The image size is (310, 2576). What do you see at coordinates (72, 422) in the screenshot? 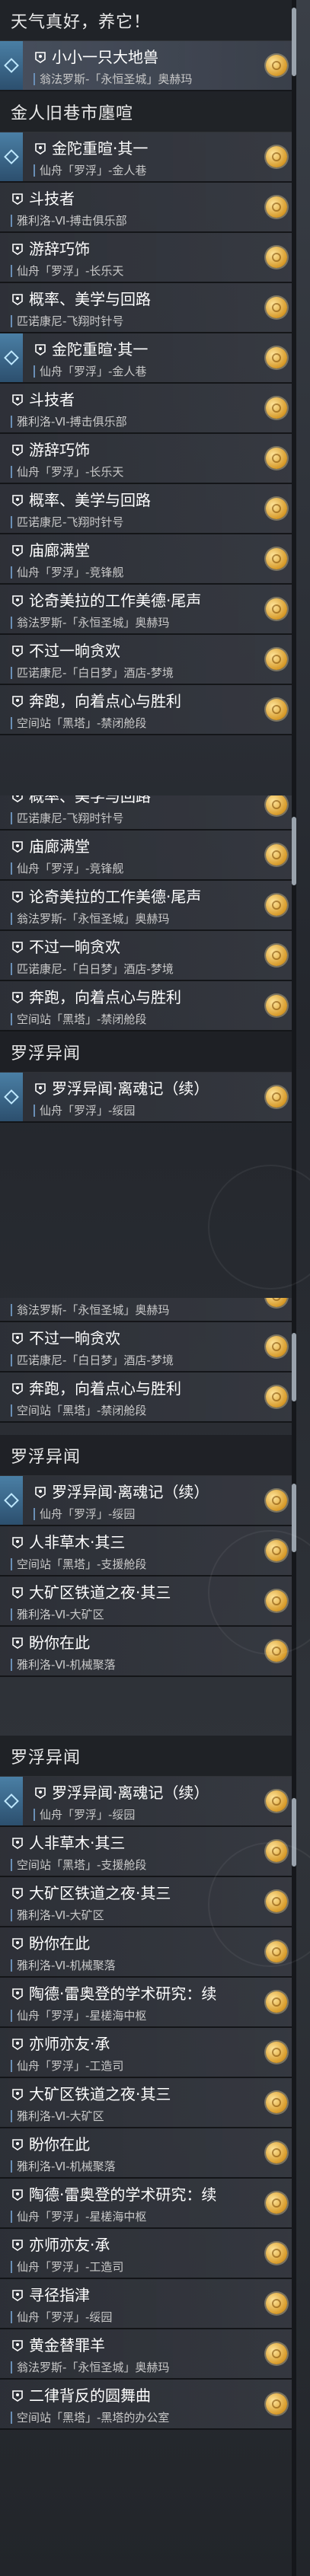
I see `quest-location: 雅利洛-Ⅵ-搏击俱乐部` at bounding box center [72, 422].